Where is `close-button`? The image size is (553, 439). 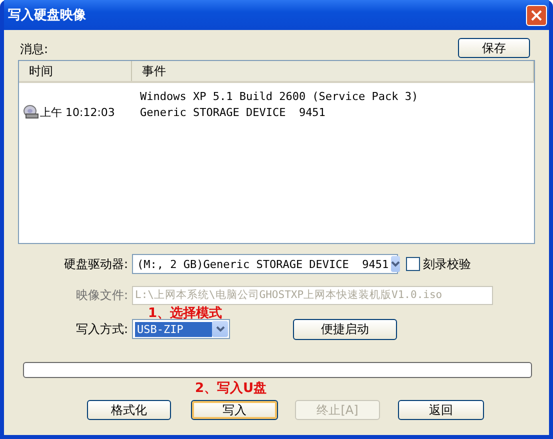
close-button is located at coordinates (536, 15).